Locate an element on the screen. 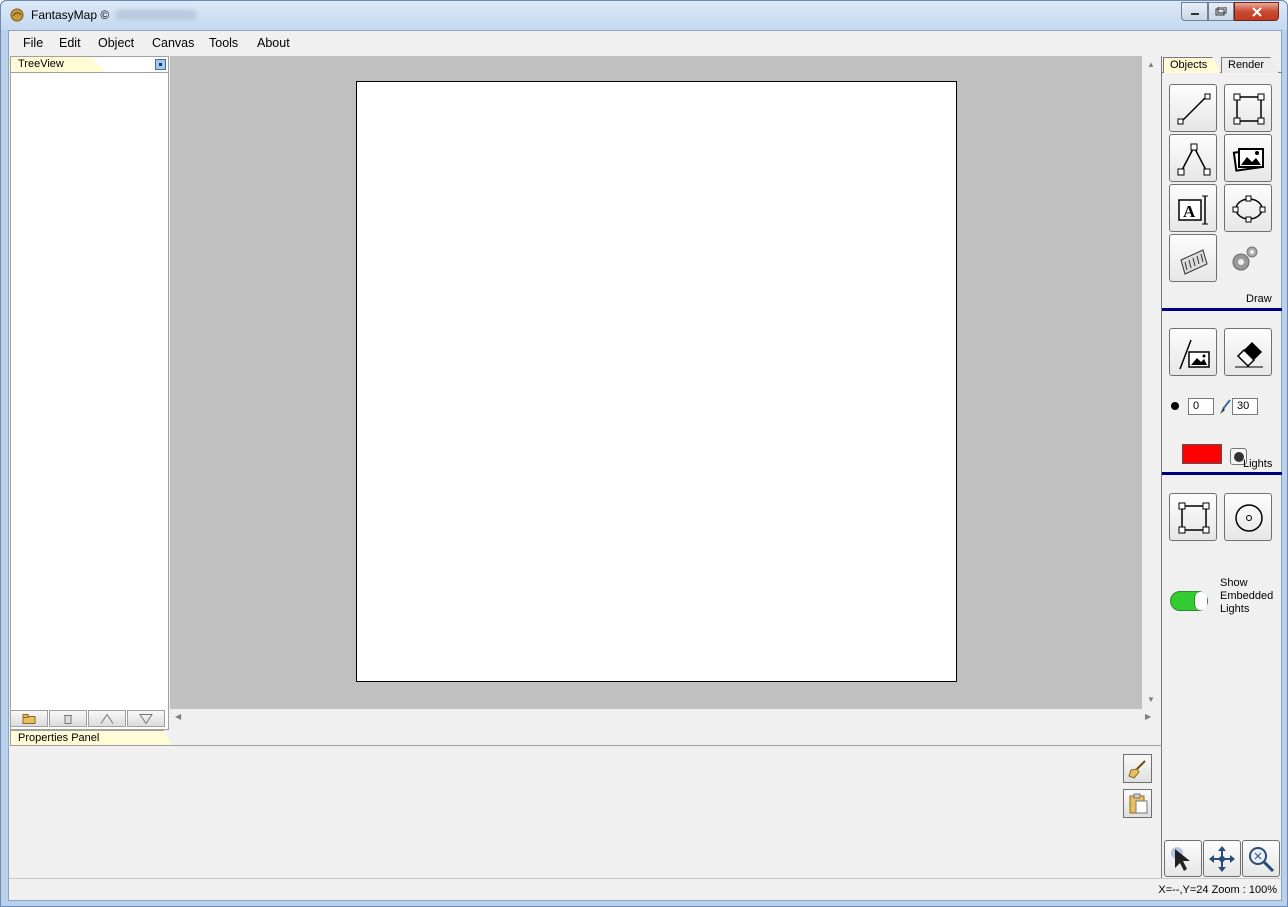  maximize-button is located at coordinates (1221, 11).